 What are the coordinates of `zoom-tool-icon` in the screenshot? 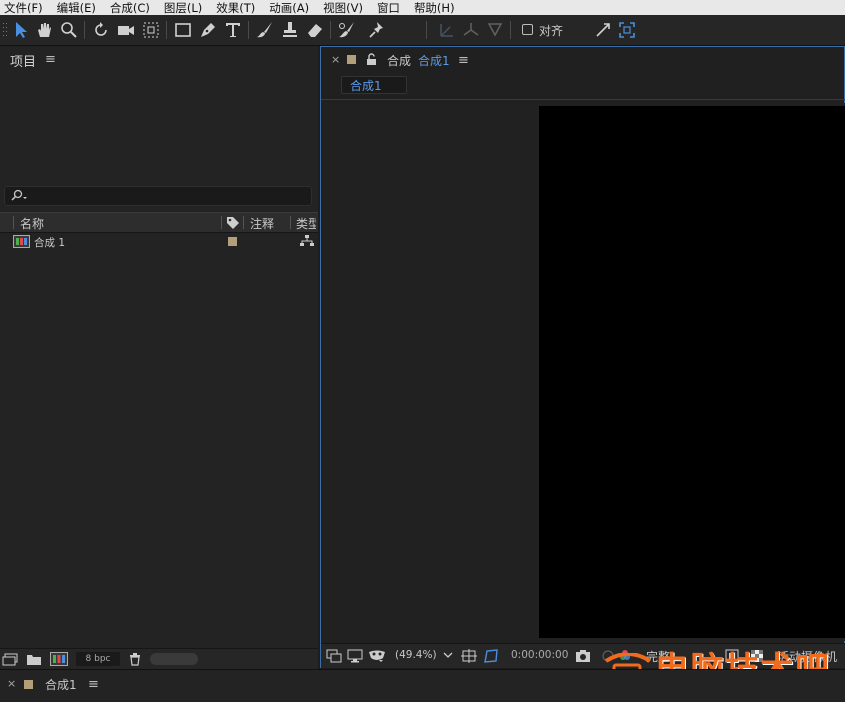 It's located at (69, 30).